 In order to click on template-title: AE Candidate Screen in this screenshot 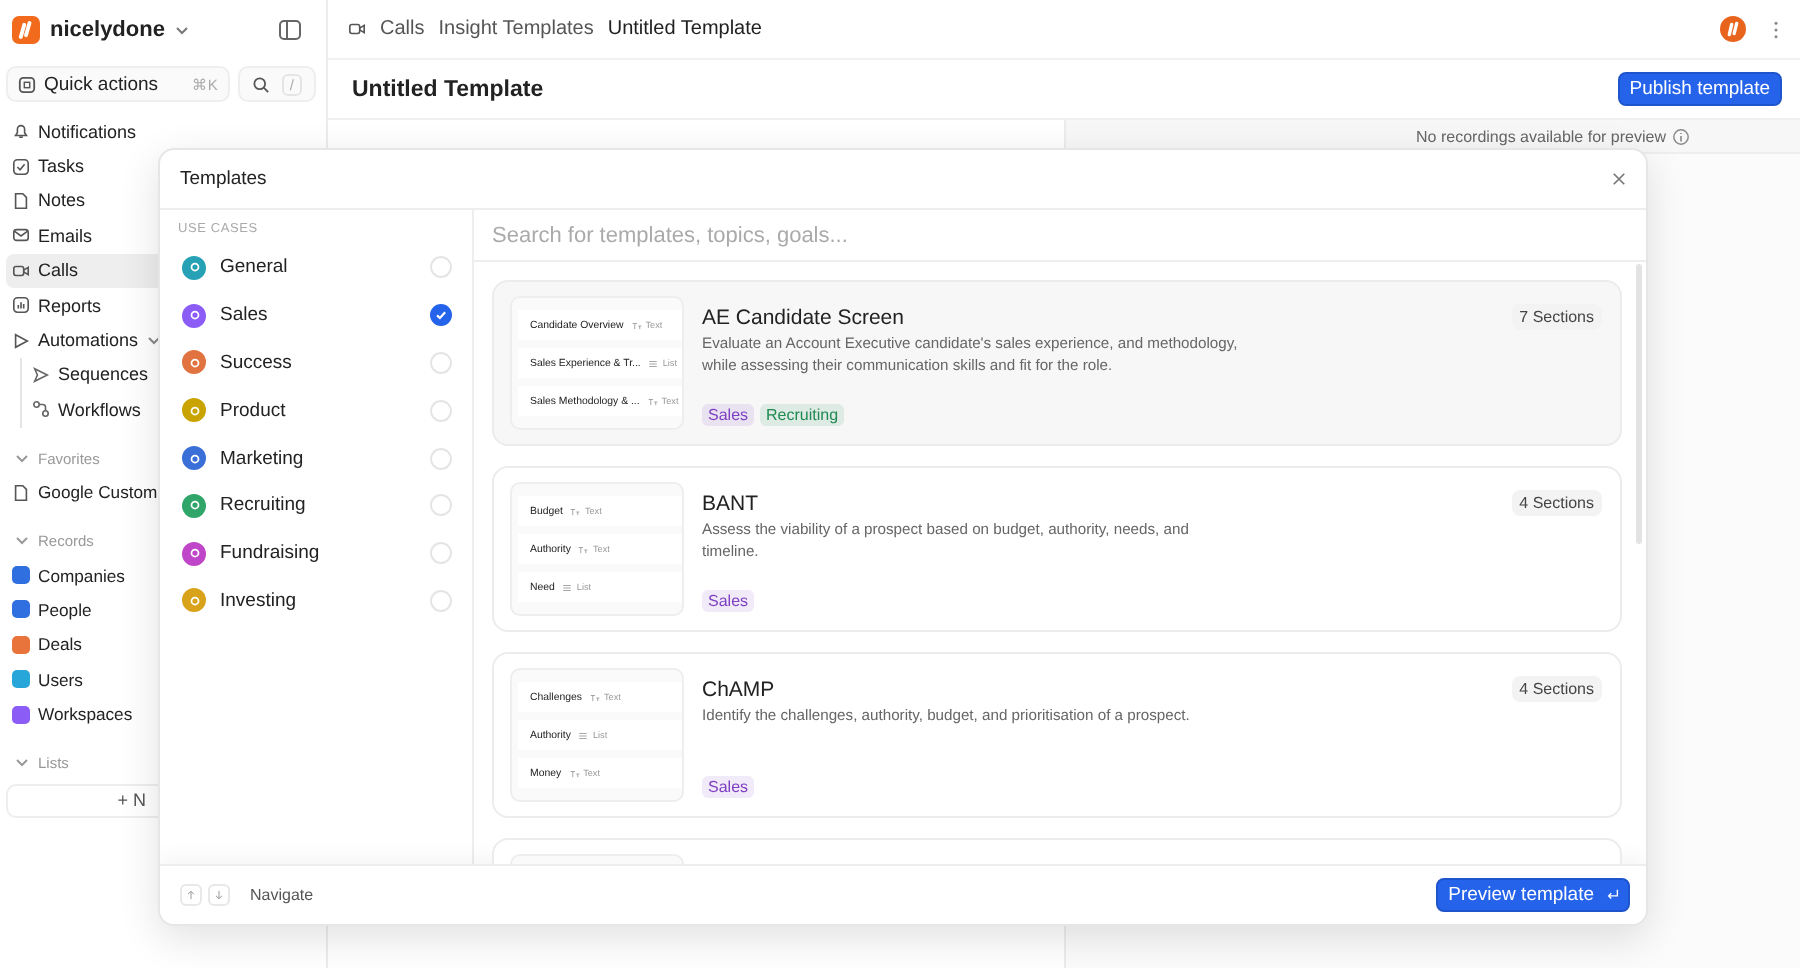, I will do `click(803, 318)`.